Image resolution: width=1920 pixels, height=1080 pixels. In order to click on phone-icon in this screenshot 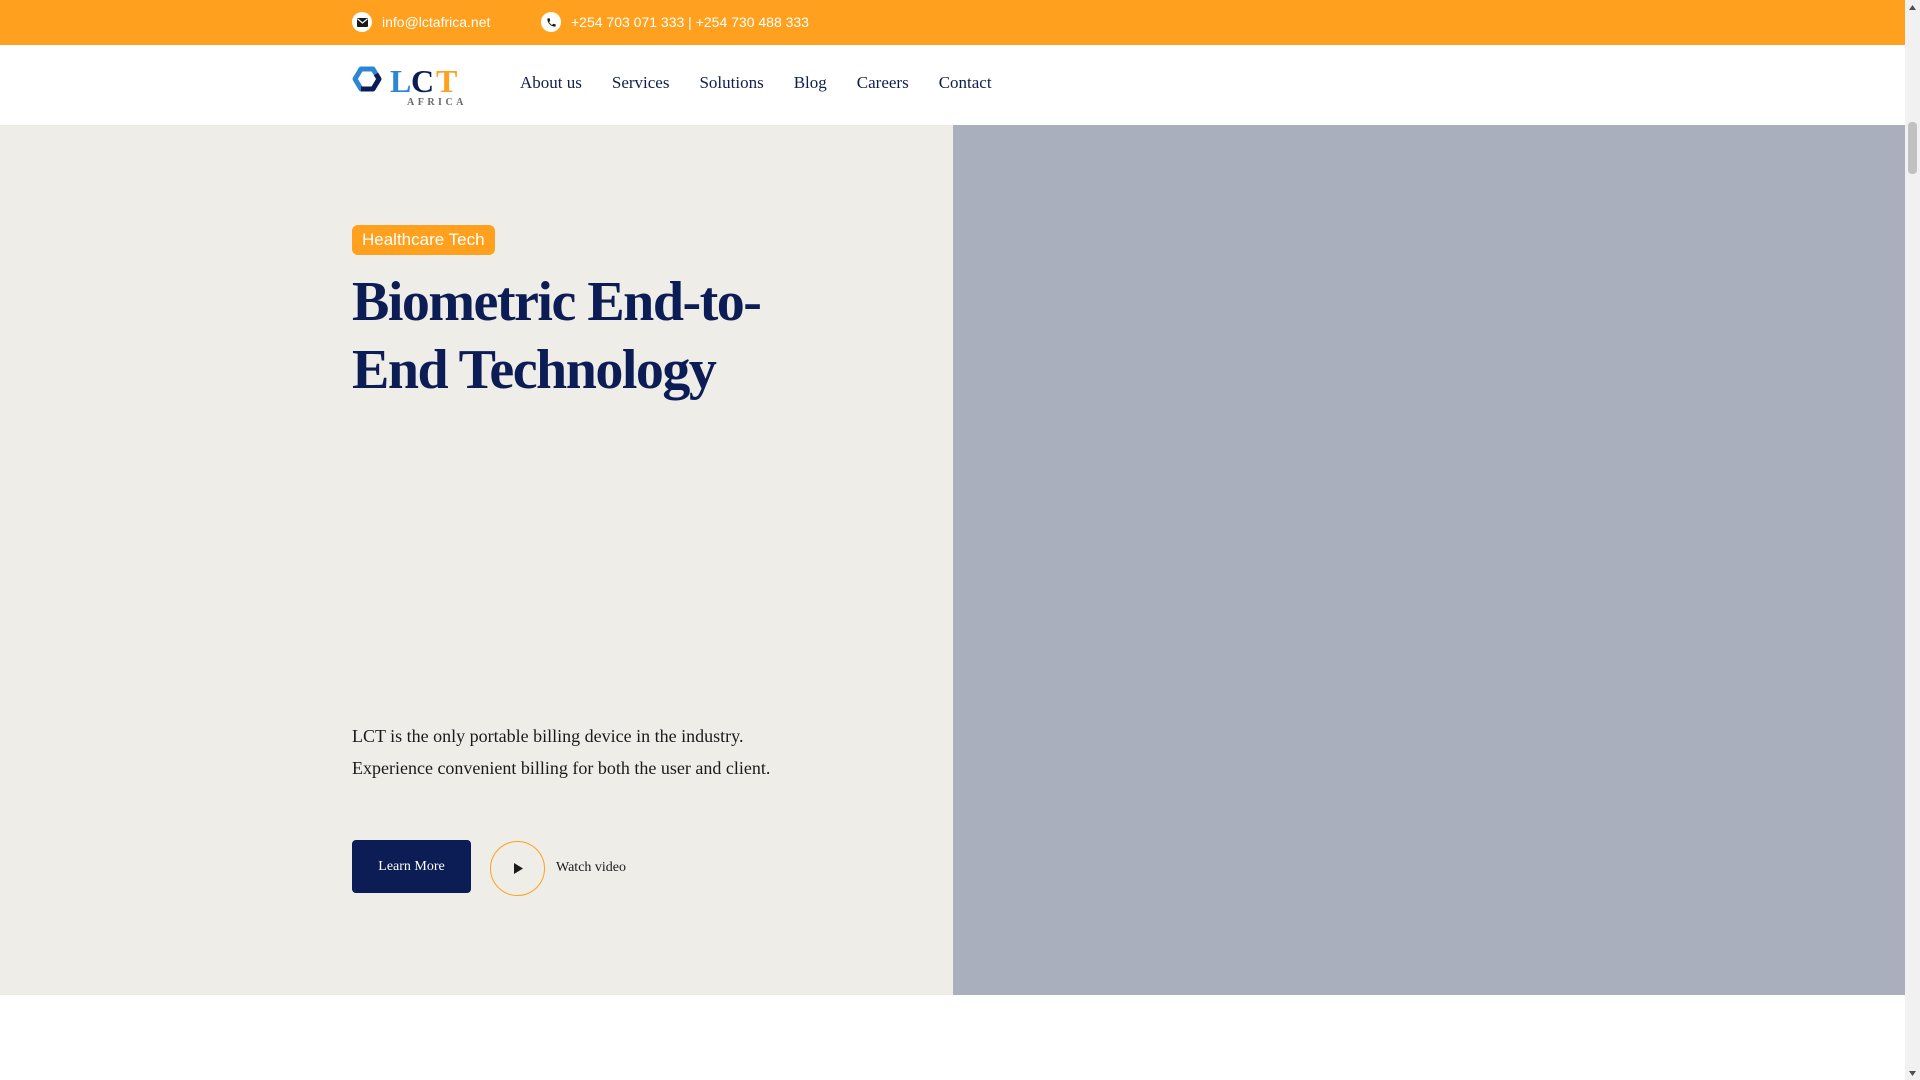, I will do `click(551, 22)`.